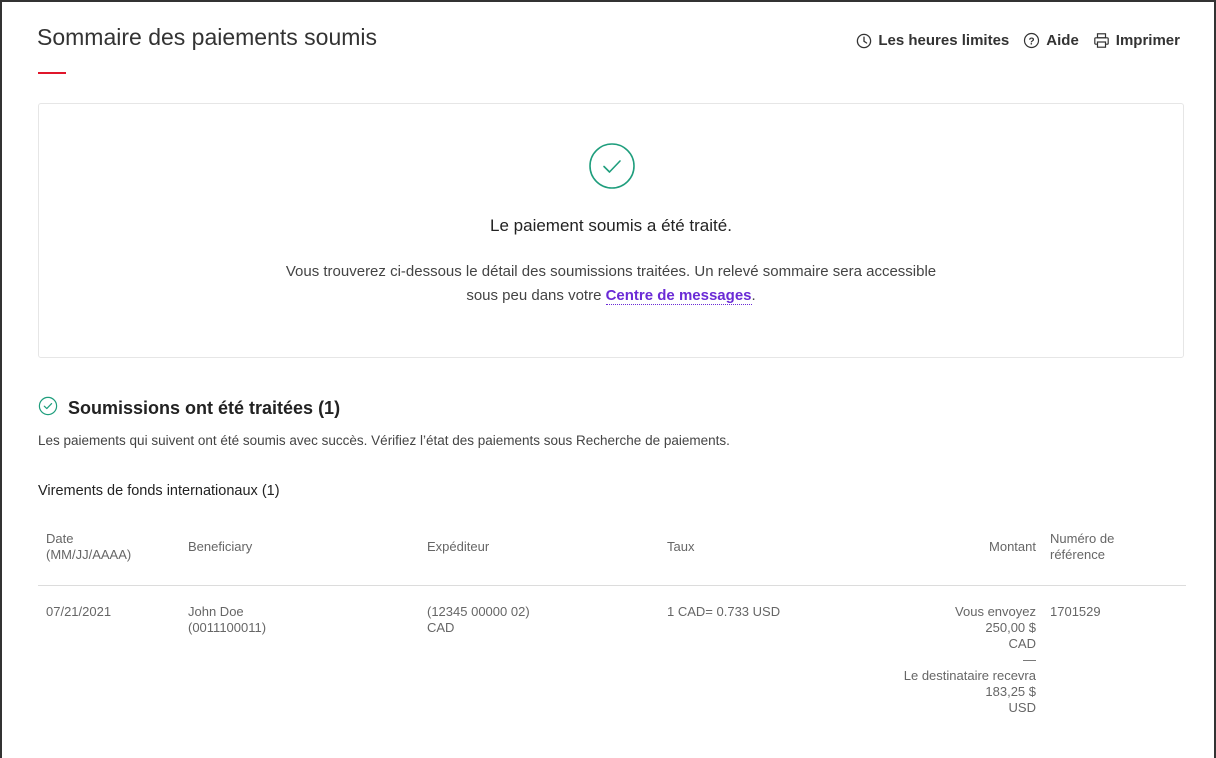 The image size is (1216, 758). What do you see at coordinates (612, 585) in the screenshot?
I see `table-divider` at bounding box center [612, 585].